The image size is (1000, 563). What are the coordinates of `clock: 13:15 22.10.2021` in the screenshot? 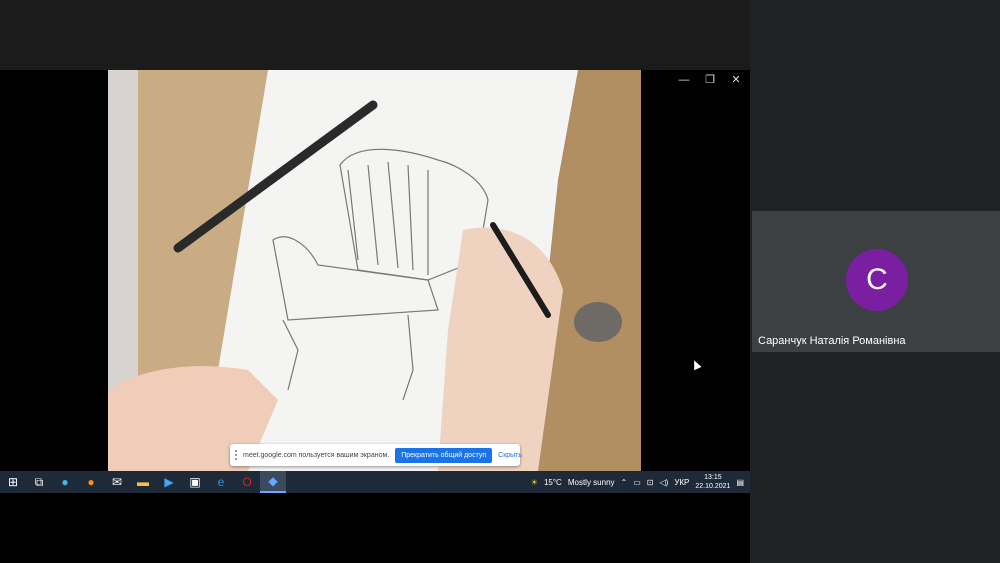 It's located at (712, 482).